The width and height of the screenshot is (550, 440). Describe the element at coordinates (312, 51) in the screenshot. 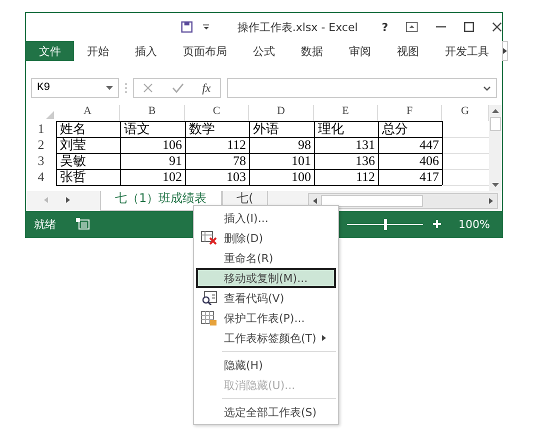

I see `ribbon-tab: 数据` at that location.